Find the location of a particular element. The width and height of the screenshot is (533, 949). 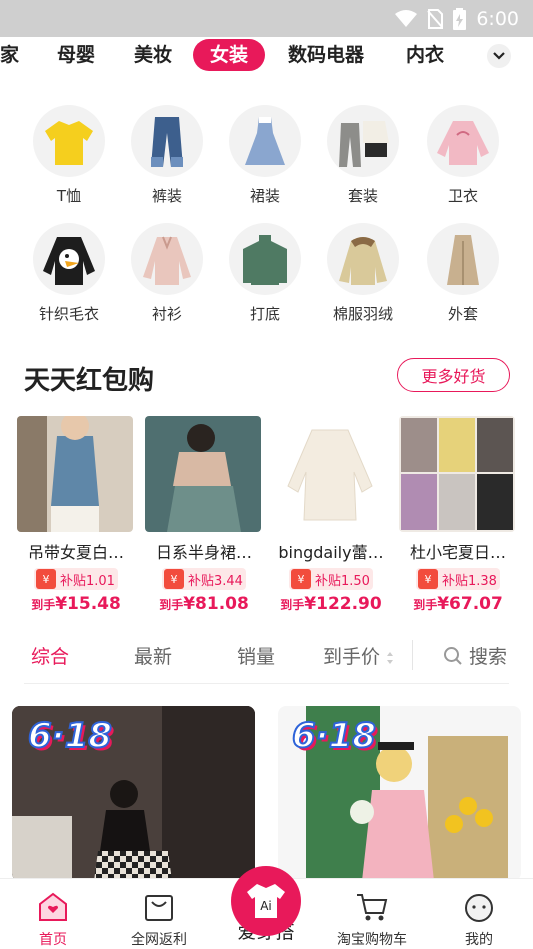

sort-bar: 综合 最新 销量 到手价 搜索 is located at coordinates (266, 656).